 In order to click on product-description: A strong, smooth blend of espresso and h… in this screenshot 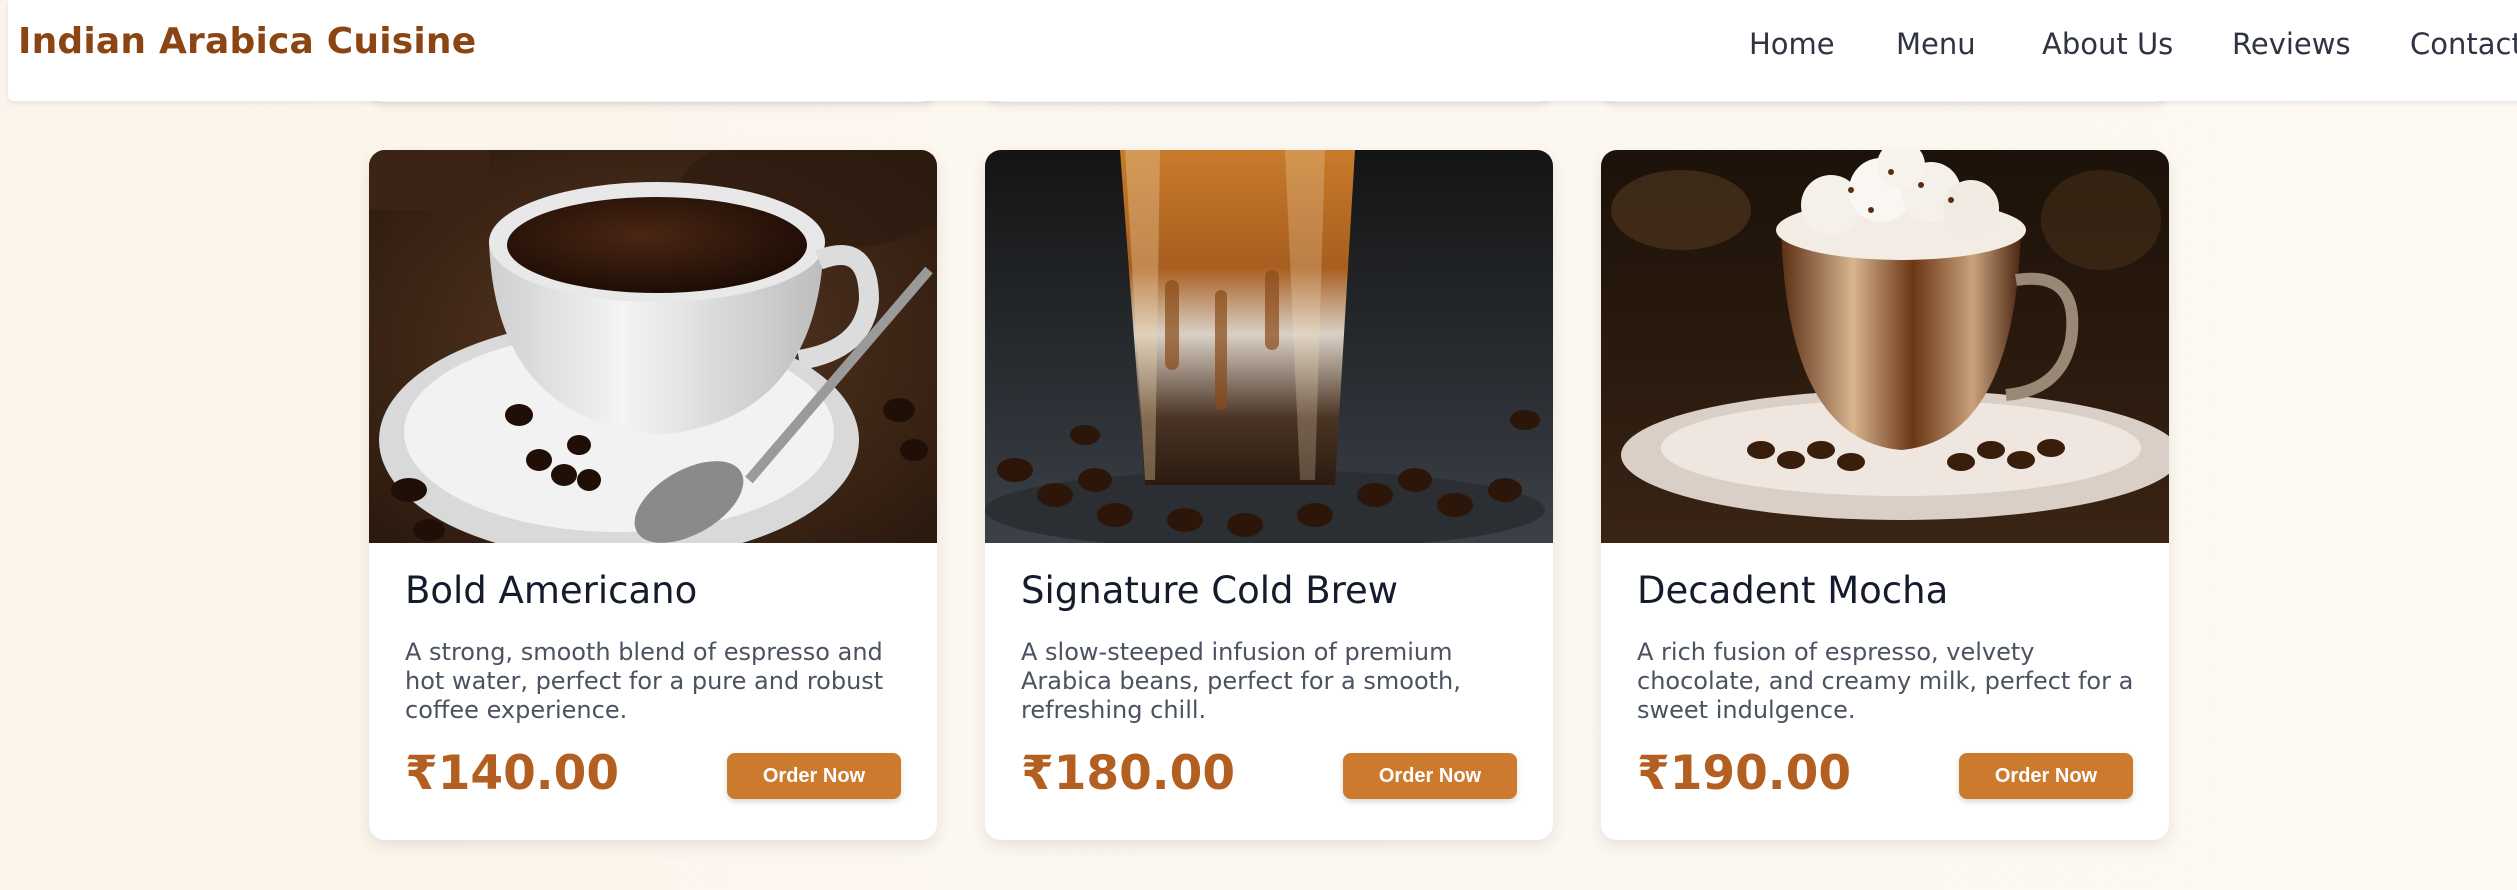, I will do `click(644, 681)`.